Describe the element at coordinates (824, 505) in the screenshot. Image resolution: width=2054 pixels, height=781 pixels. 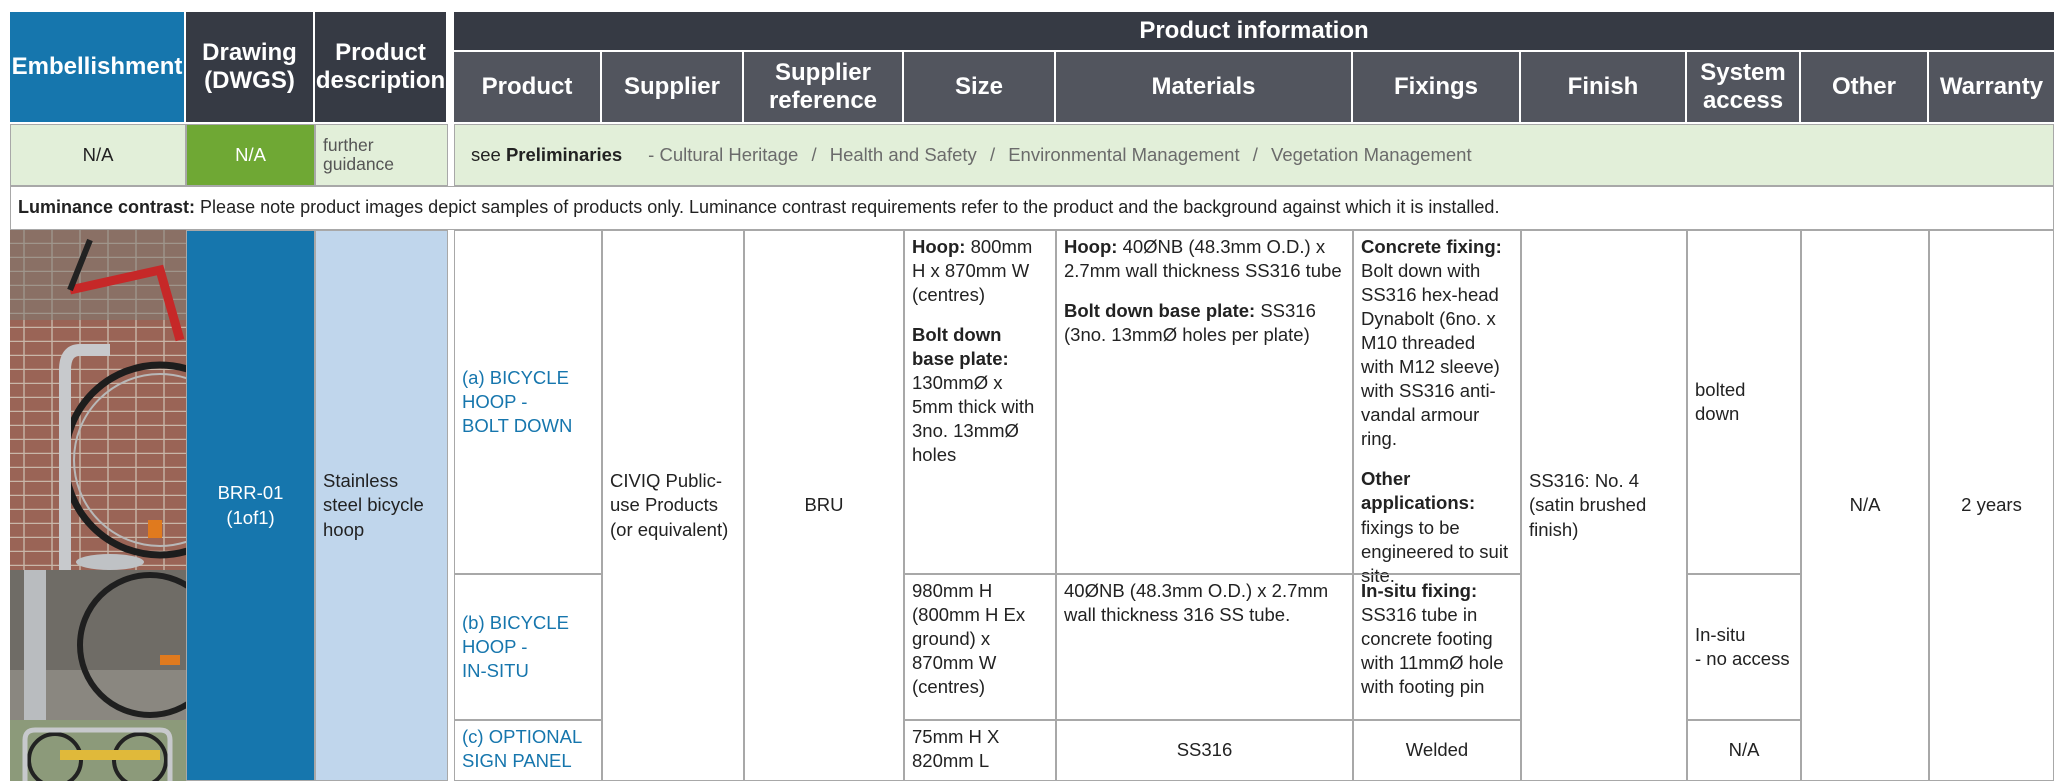
I see `supplier-reference: BRU` at that location.